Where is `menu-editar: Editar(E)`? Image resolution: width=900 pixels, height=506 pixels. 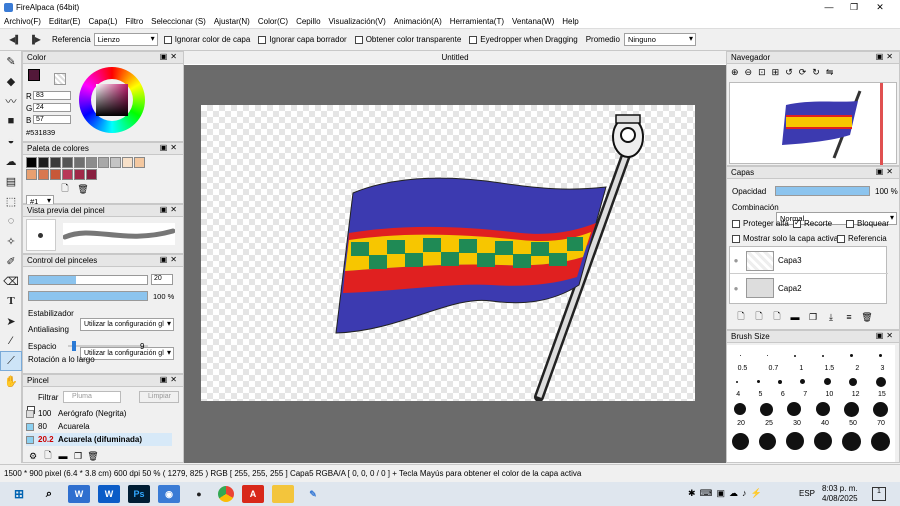
menu-editar: Editar(E) is located at coordinates (65, 21).